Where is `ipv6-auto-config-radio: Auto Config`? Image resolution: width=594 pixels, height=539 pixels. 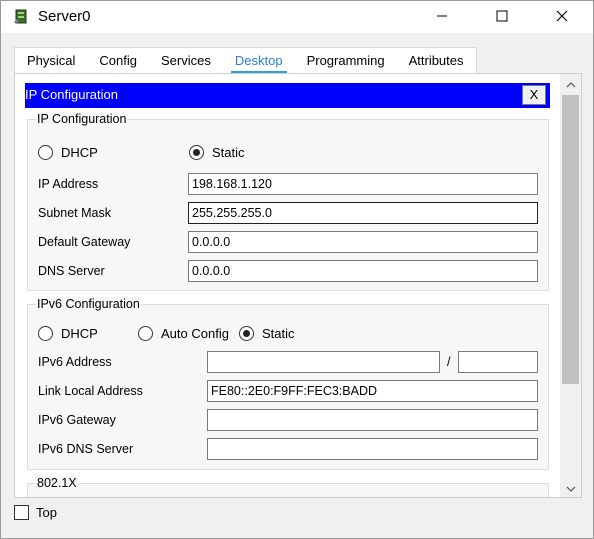
ipv6-auto-config-radio: Auto Config is located at coordinates (183, 333).